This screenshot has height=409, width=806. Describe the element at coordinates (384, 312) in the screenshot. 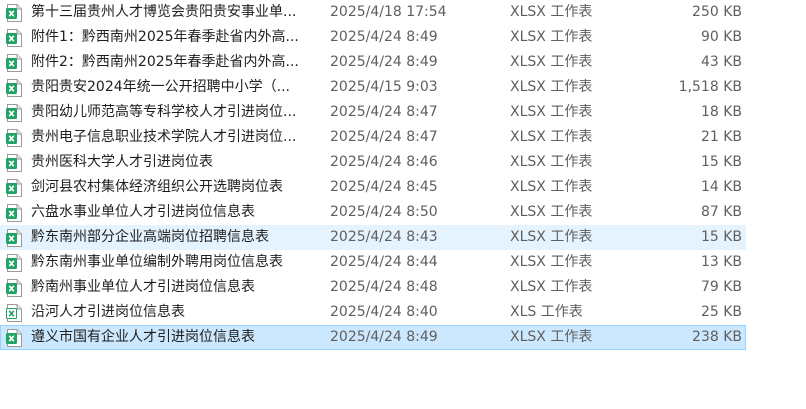

I see `file-modified-date: 2025/4/24 8:40` at that location.